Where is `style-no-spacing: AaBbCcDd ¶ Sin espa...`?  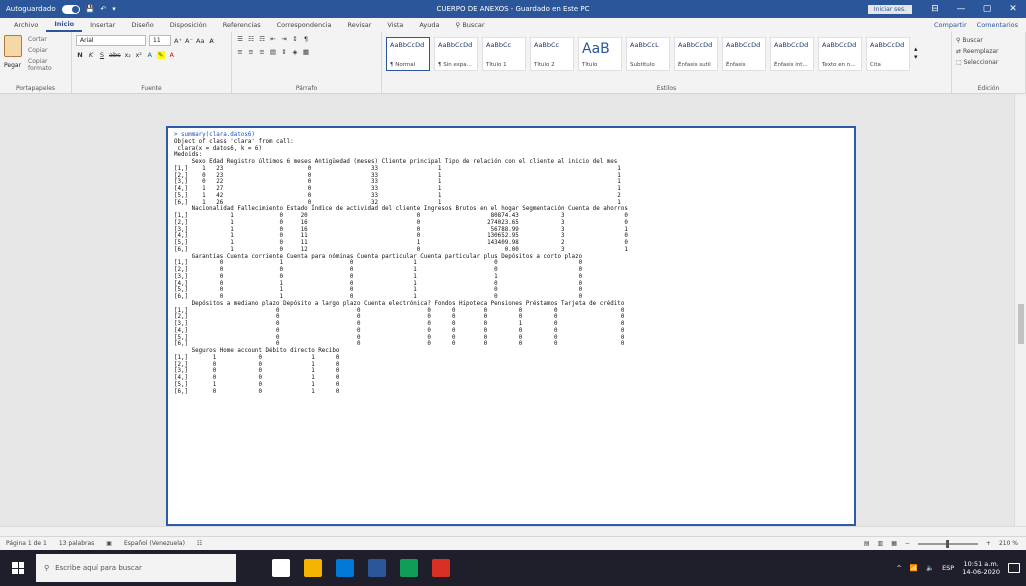 style-no-spacing: AaBbCcDd ¶ Sin espa... is located at coordinates (456, 54).